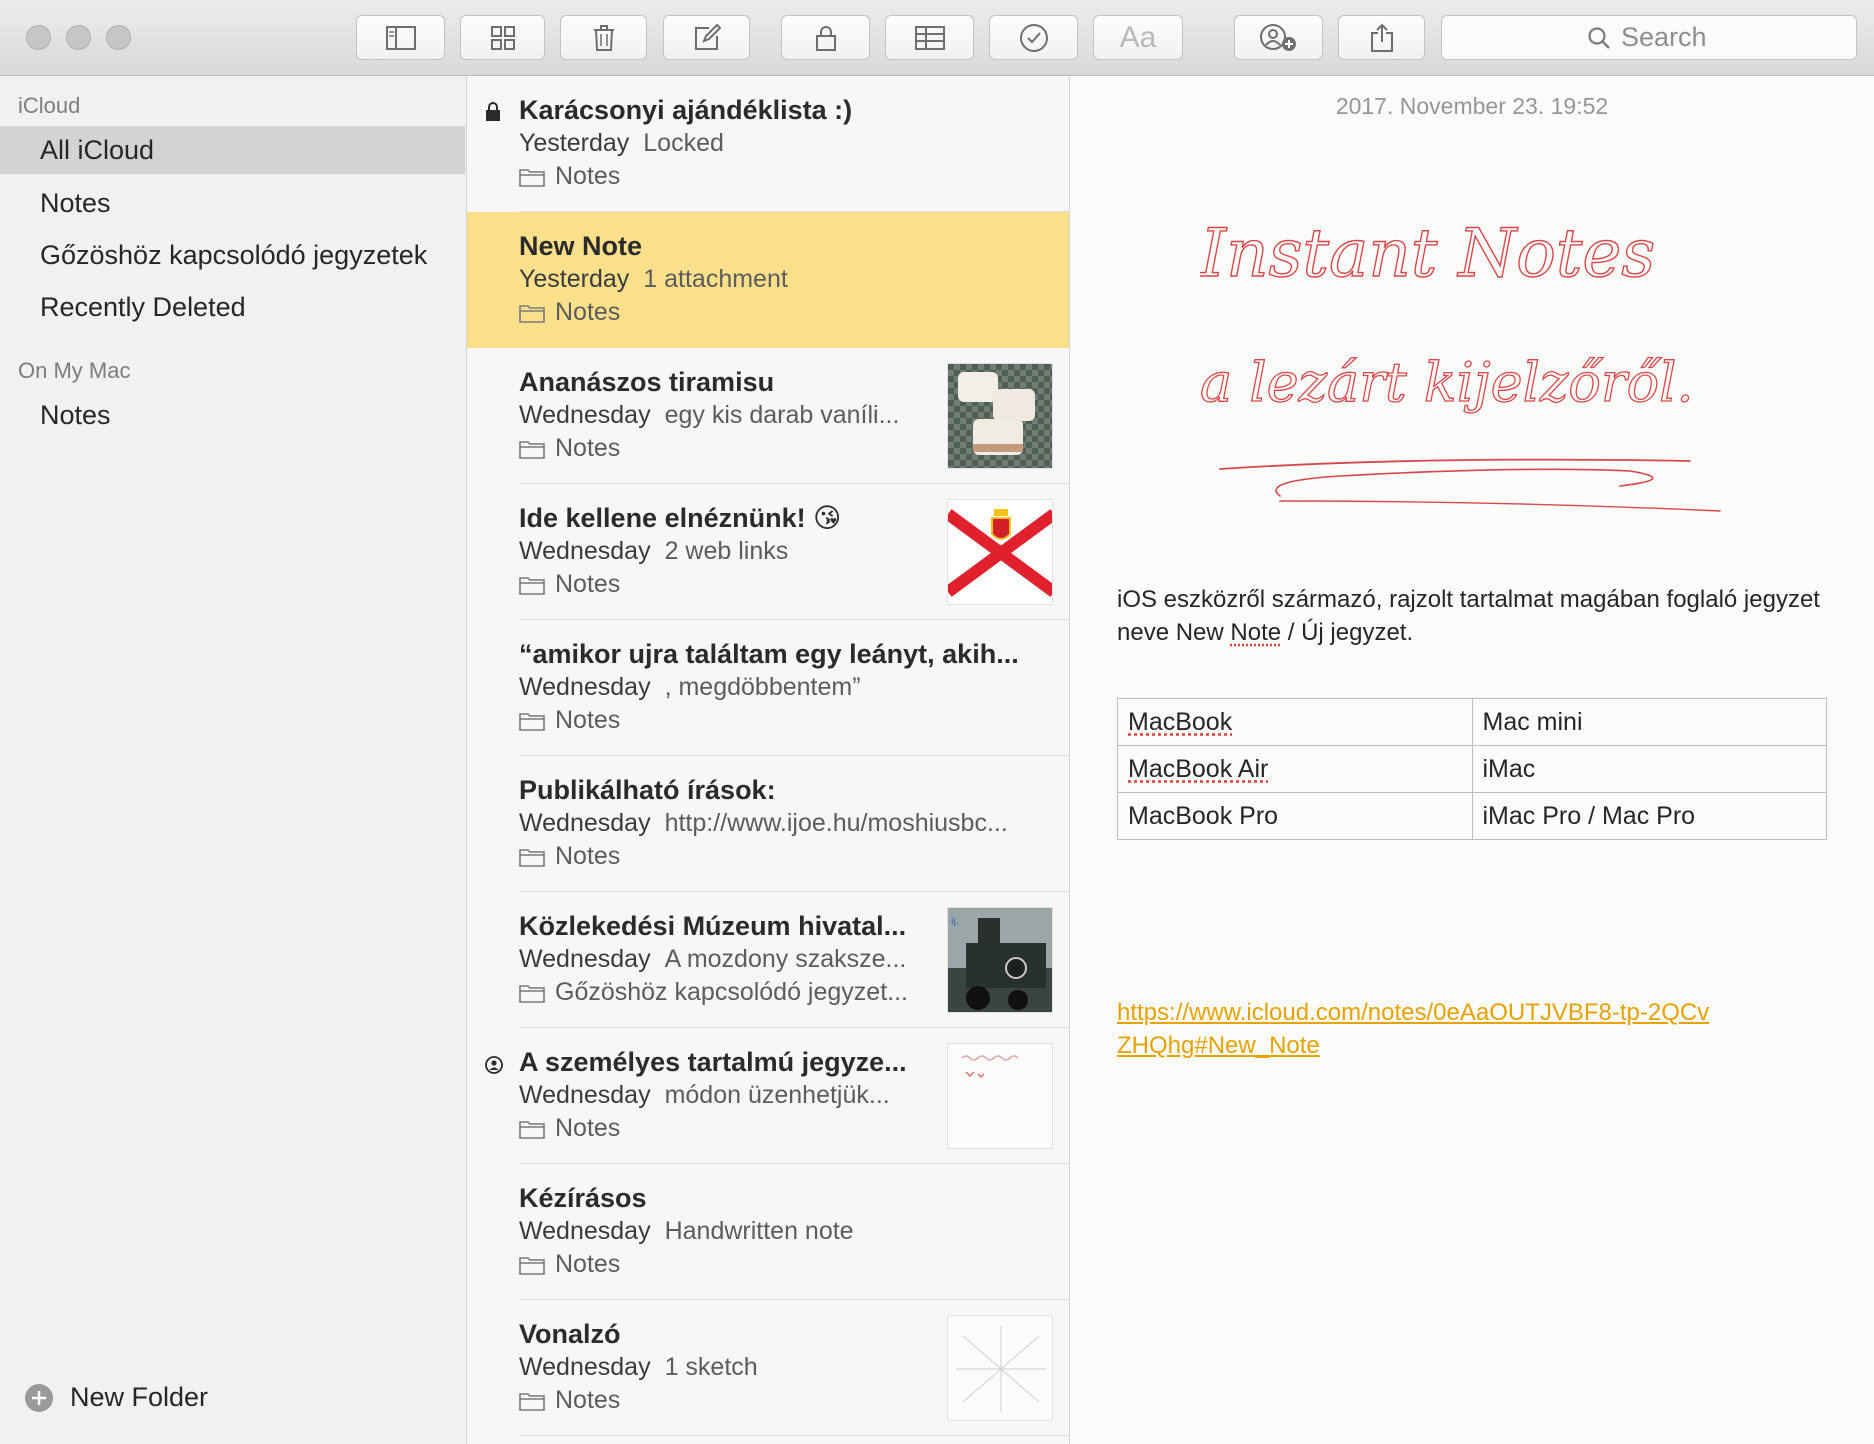 Image resolution: width=1874 pixels, height=1444 pixels. What do you see at coordinates (143, 307) in the screenshot?
I see `sidebar-item-recently-deleted: Recently Deleted` at bounding box center [143, 307].